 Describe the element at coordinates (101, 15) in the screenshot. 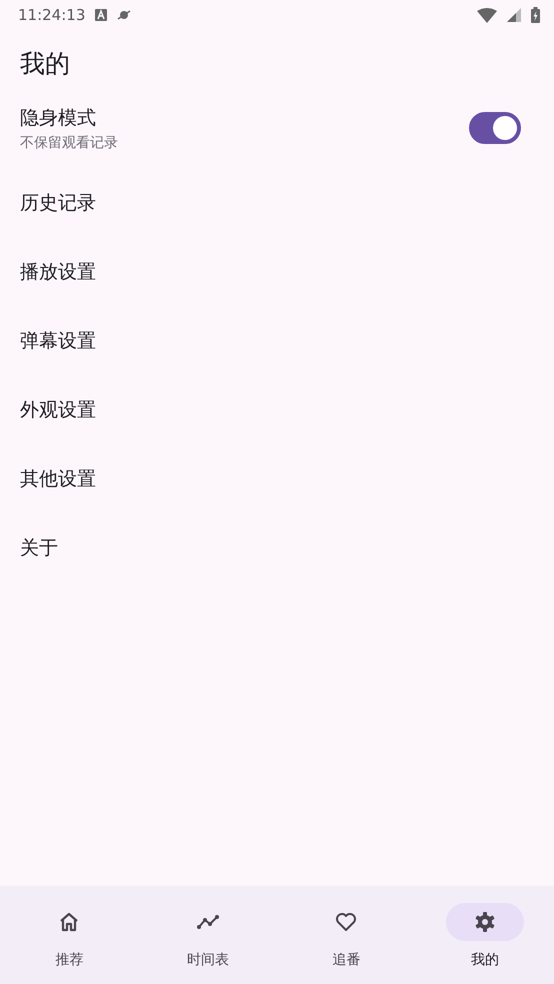

I see `keyboard-icon` at that location.